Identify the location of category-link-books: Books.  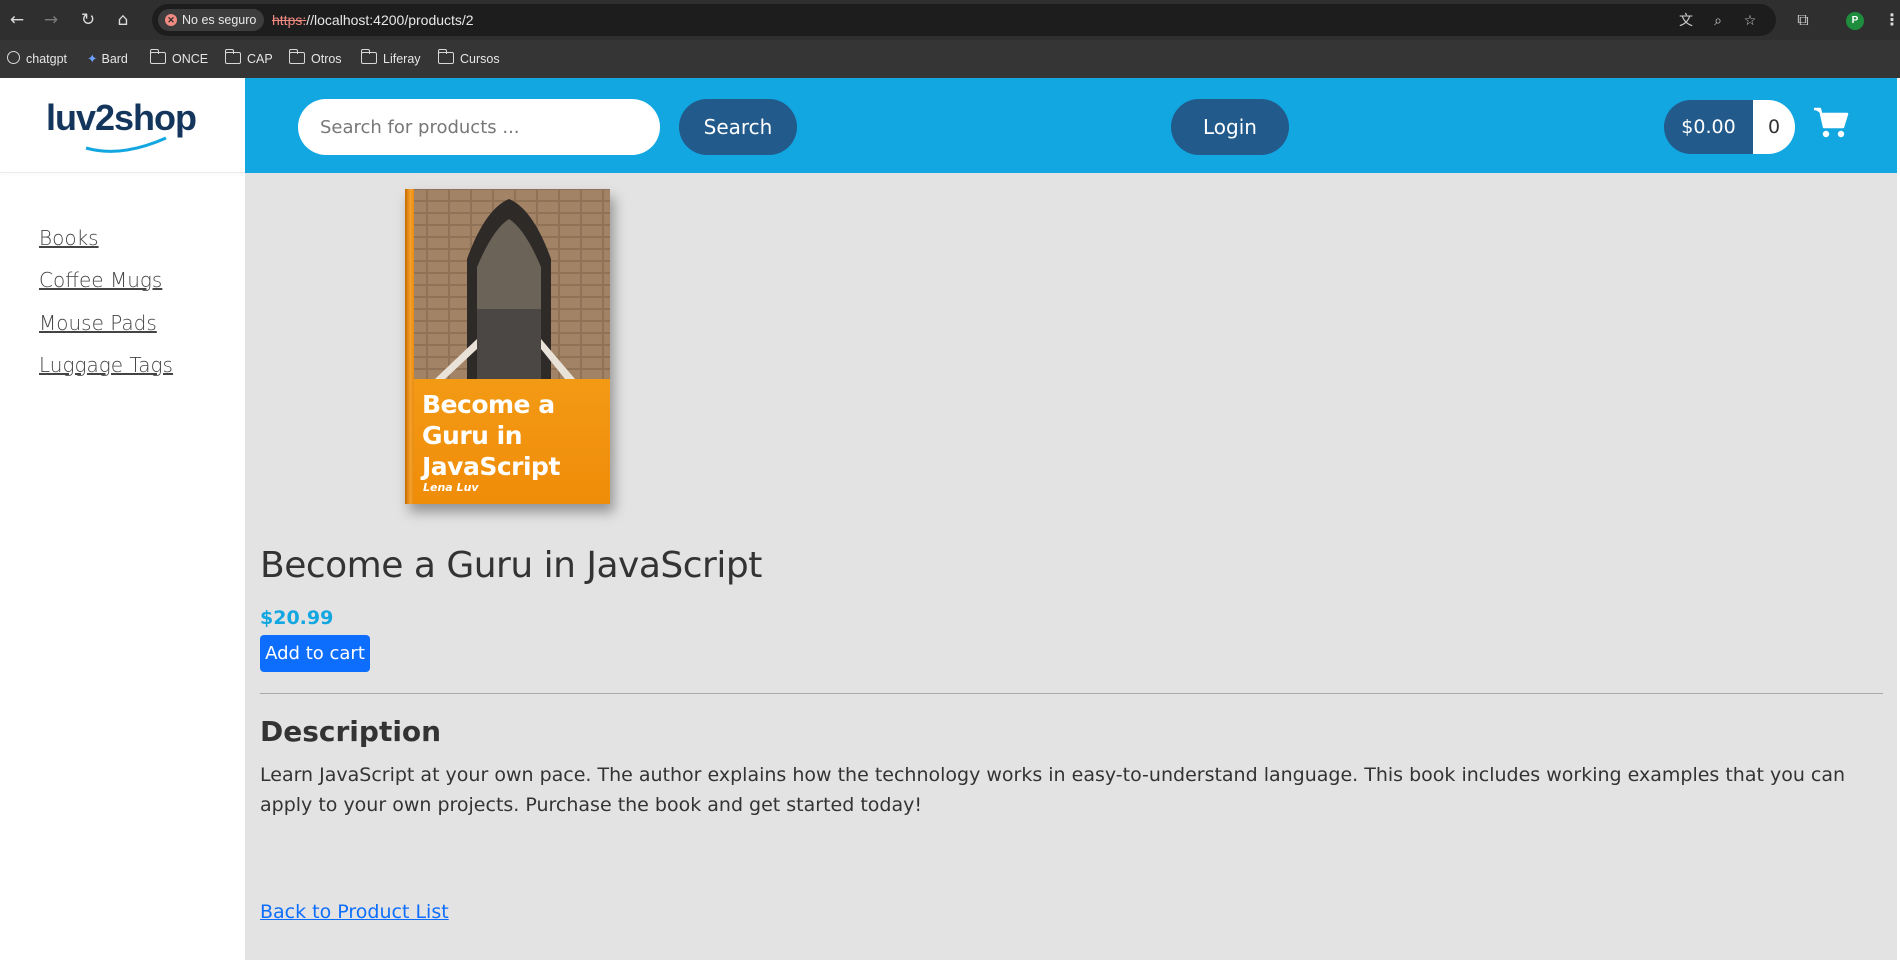
(69, 238).